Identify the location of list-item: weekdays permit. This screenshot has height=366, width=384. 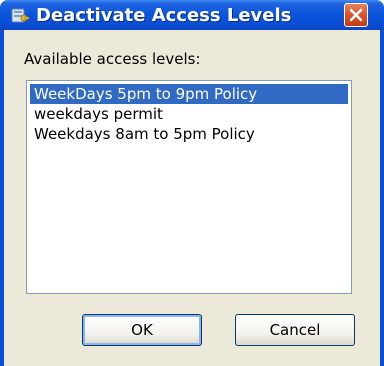
(96, 114).